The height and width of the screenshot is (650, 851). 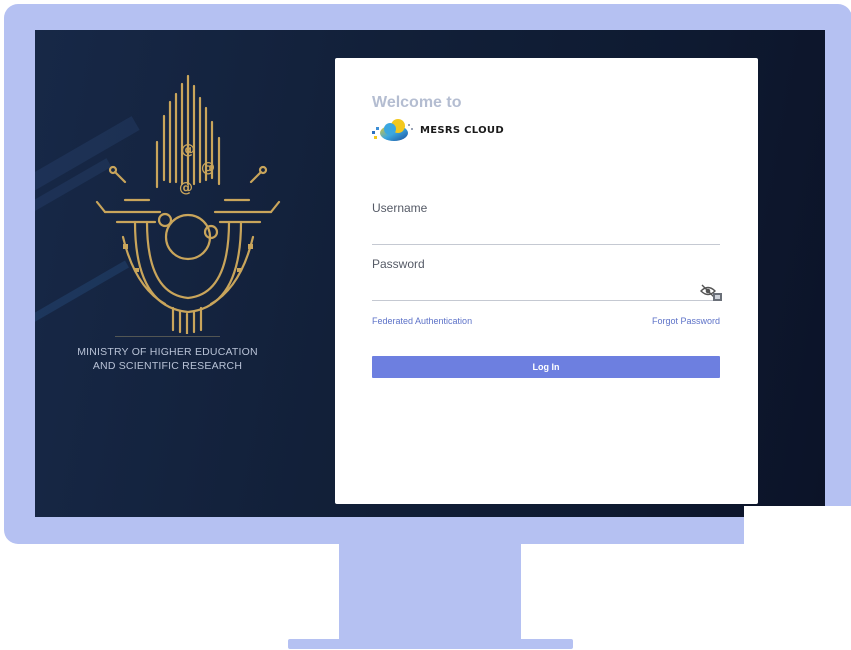 I want to click on frame-corner-patch, so click(x=797, y=525).